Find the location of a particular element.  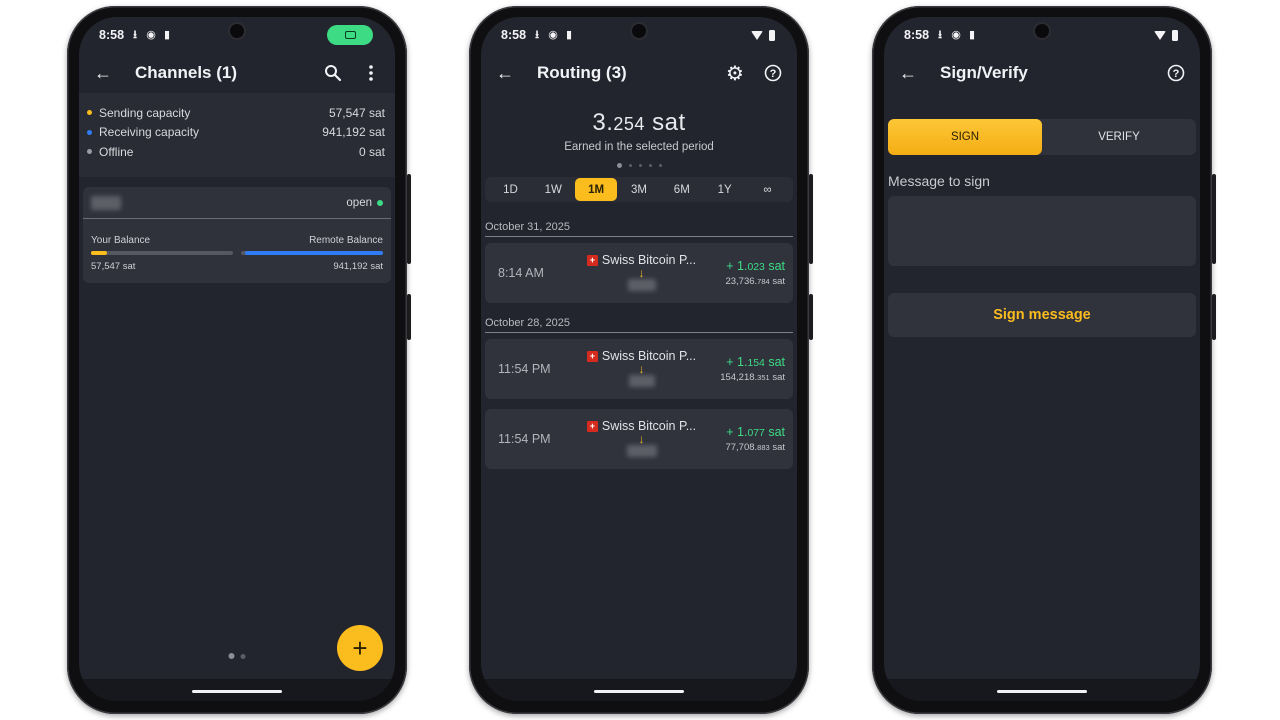

your-balance-label: Your Balance is located at coordinates (121, 240).